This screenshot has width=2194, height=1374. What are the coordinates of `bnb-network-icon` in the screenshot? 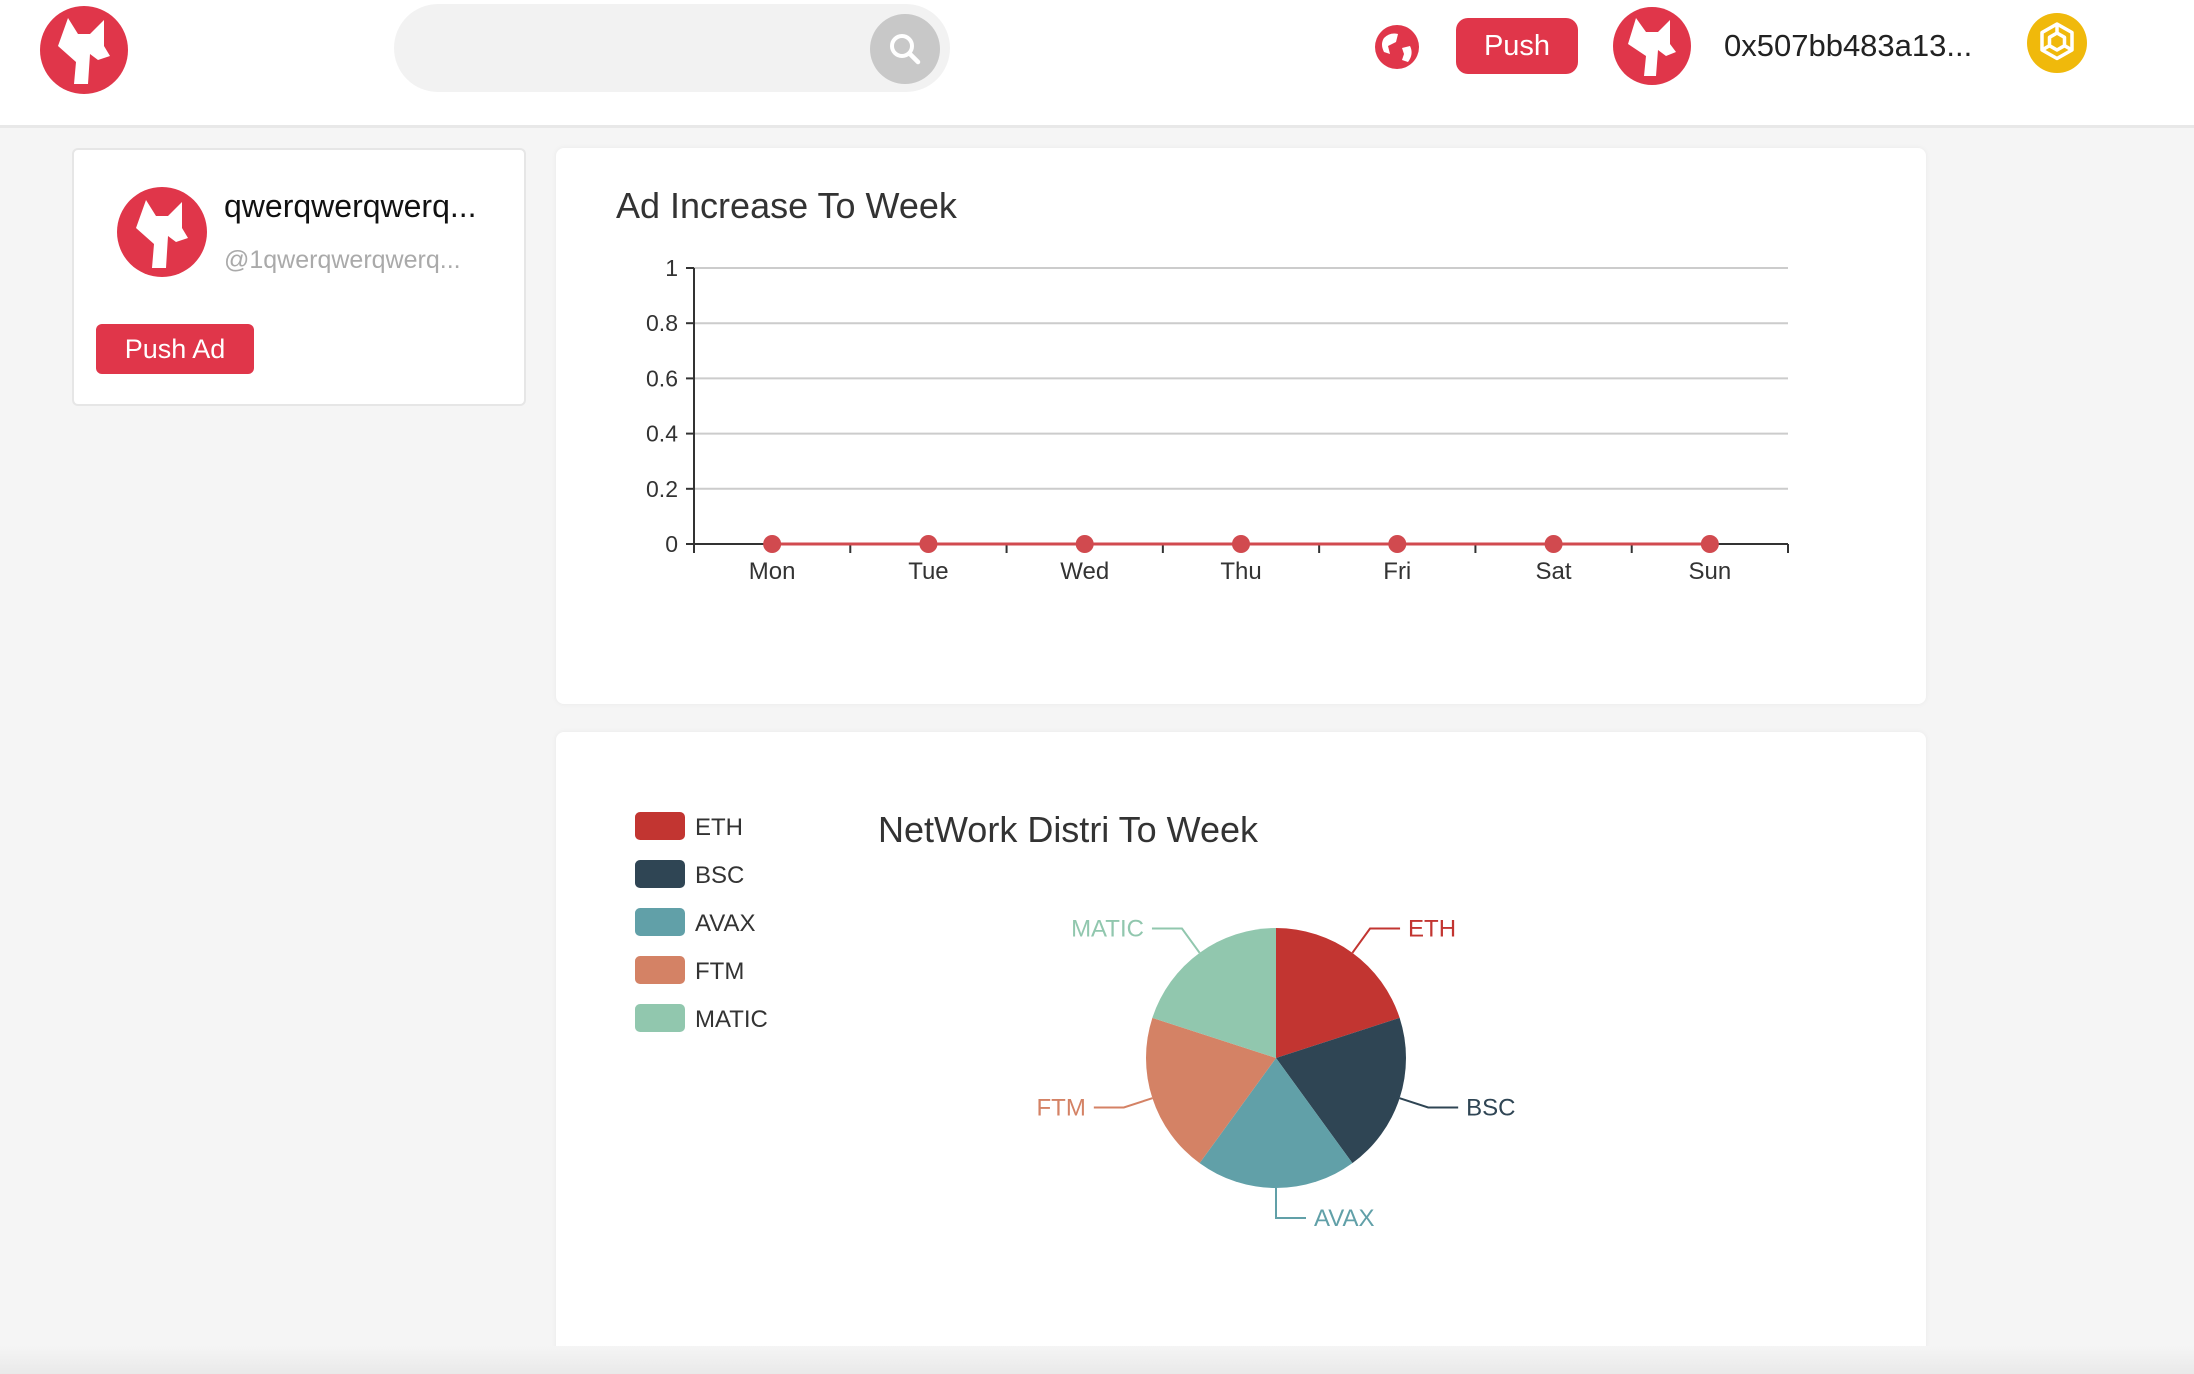 It's located at (2057, 43).